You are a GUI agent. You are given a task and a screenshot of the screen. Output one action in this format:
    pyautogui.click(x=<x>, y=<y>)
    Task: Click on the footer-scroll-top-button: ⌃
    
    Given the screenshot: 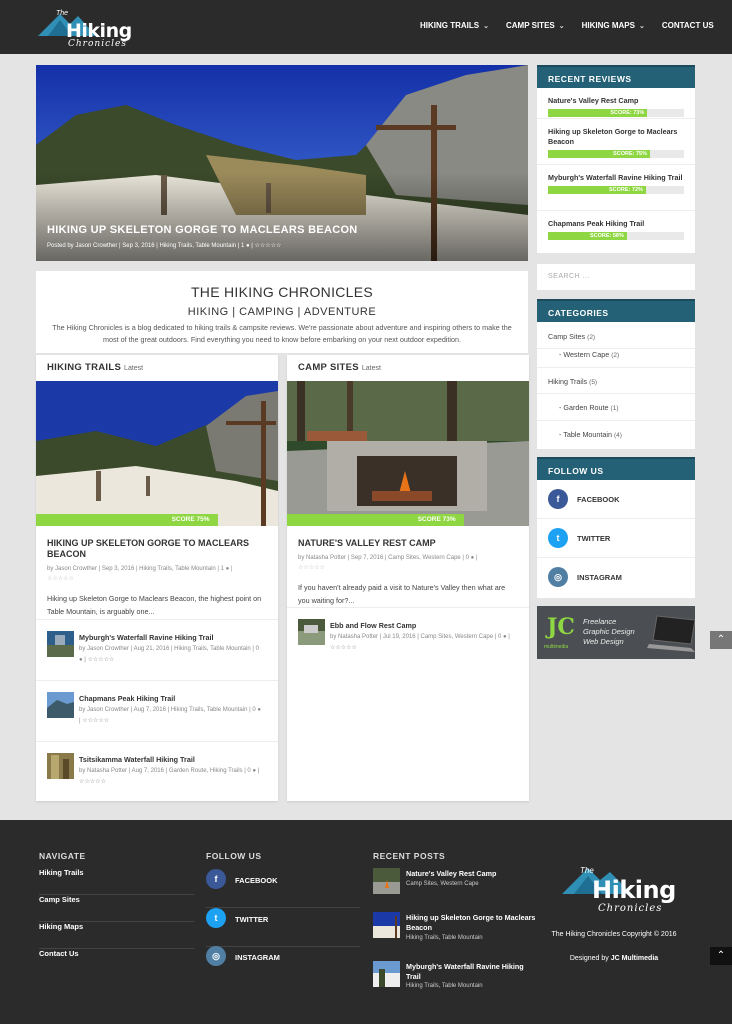 What is the action you would take?
    pyautogui.click(x=721, y=956)
    